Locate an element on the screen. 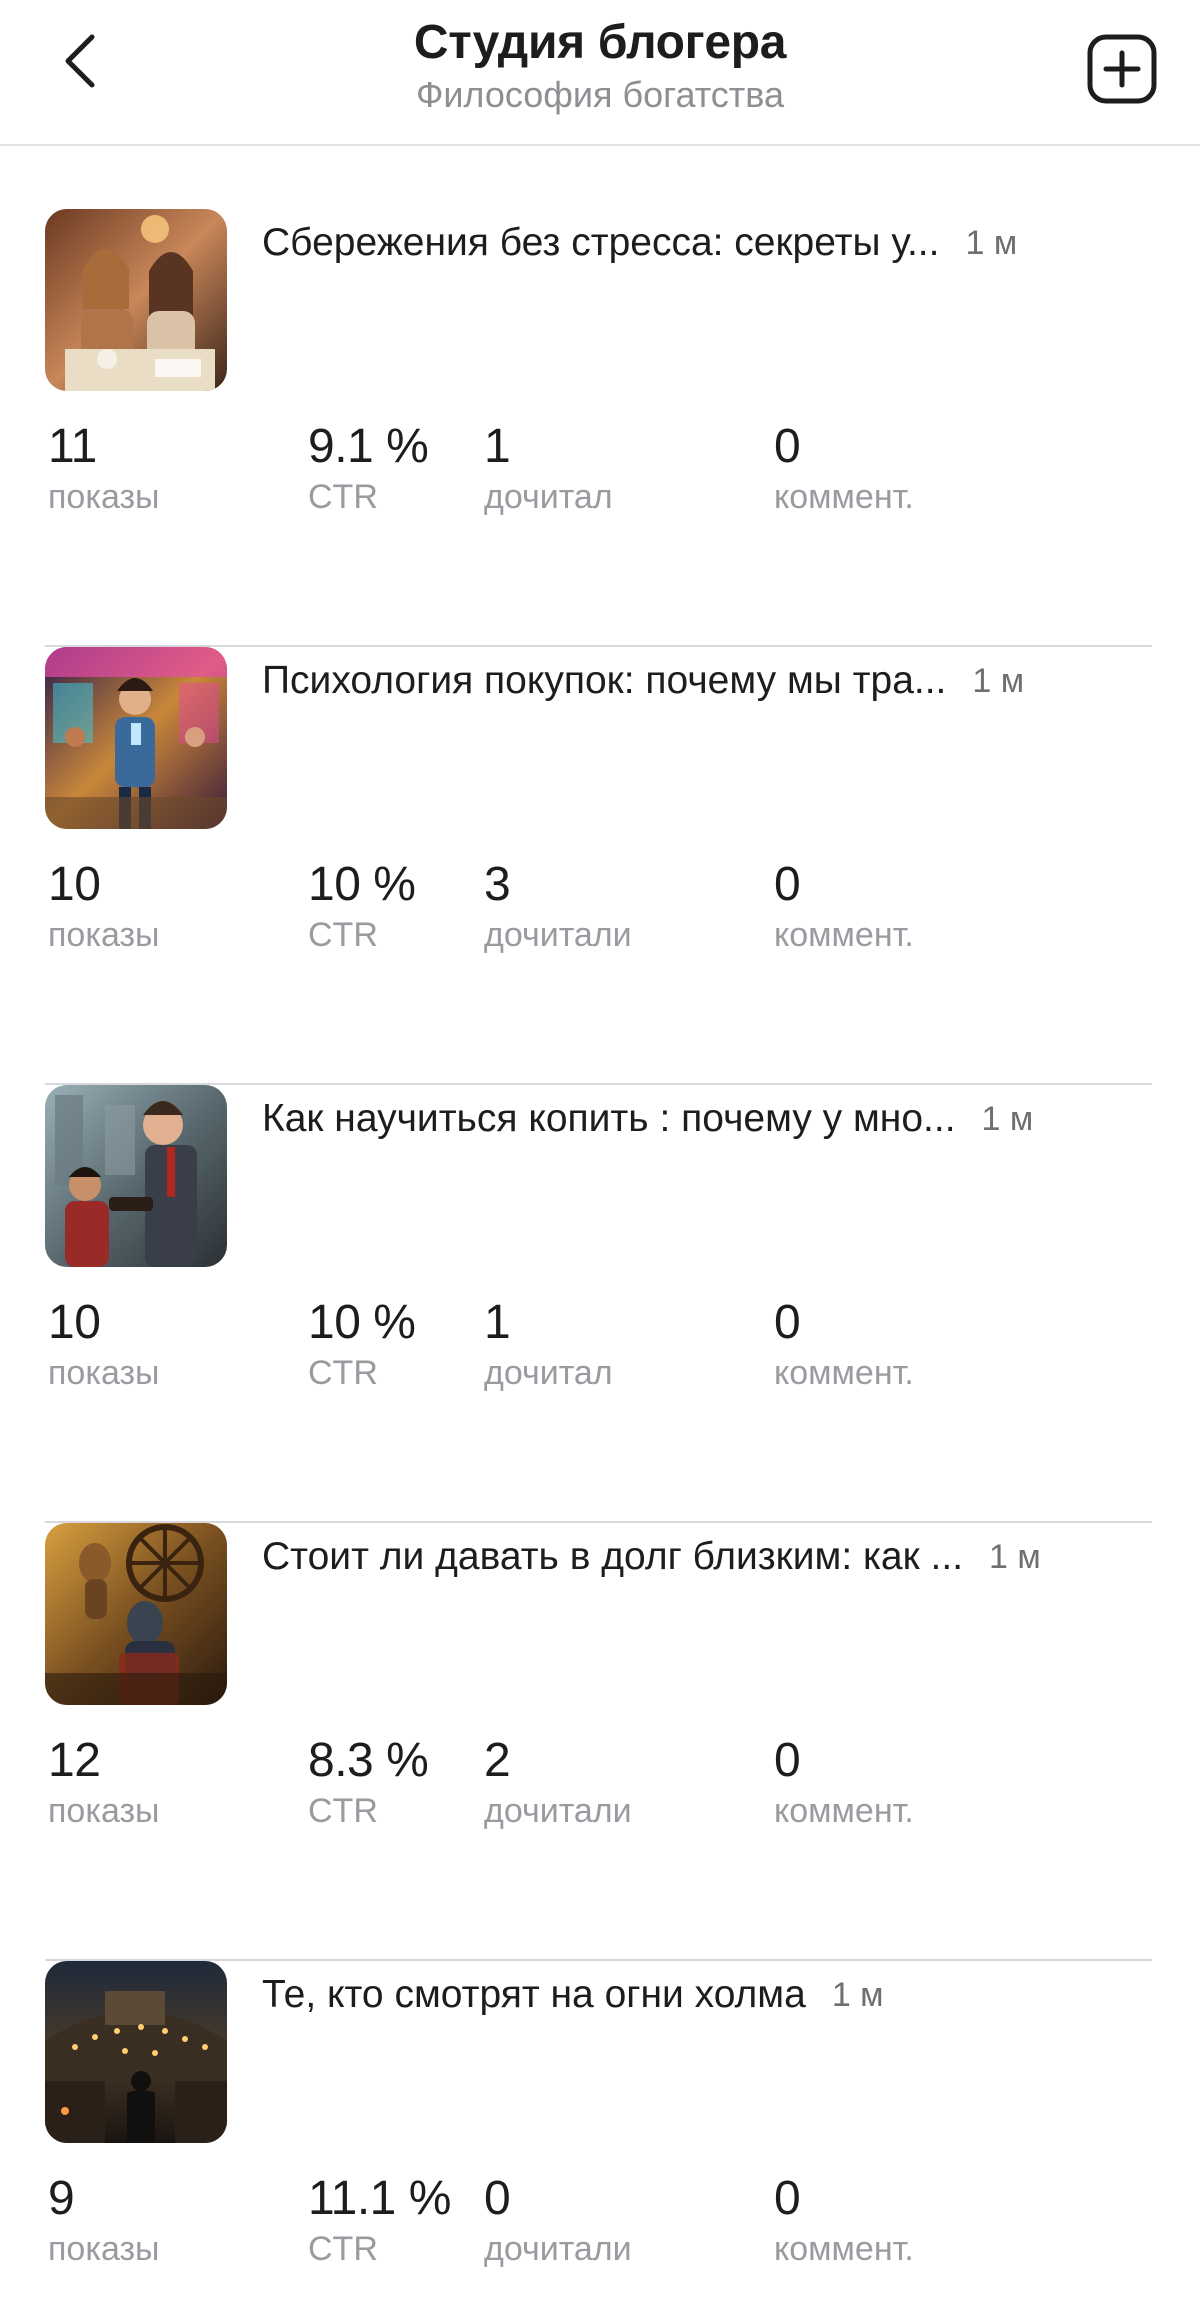  stat-read-through: 2 дочитали is located at coordinates (558, 1783).